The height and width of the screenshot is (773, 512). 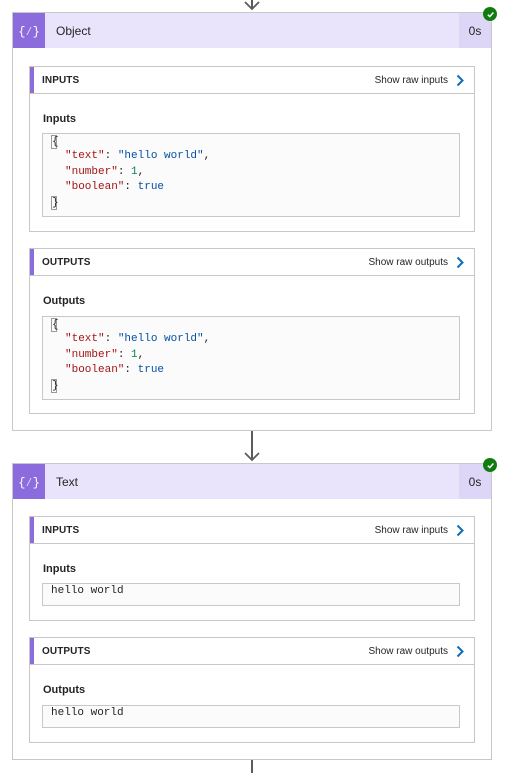 What do you see at coordinates (87, 713) in the screenshot?
I see `outputs-value: hello world` at bounding box center [87, 713].